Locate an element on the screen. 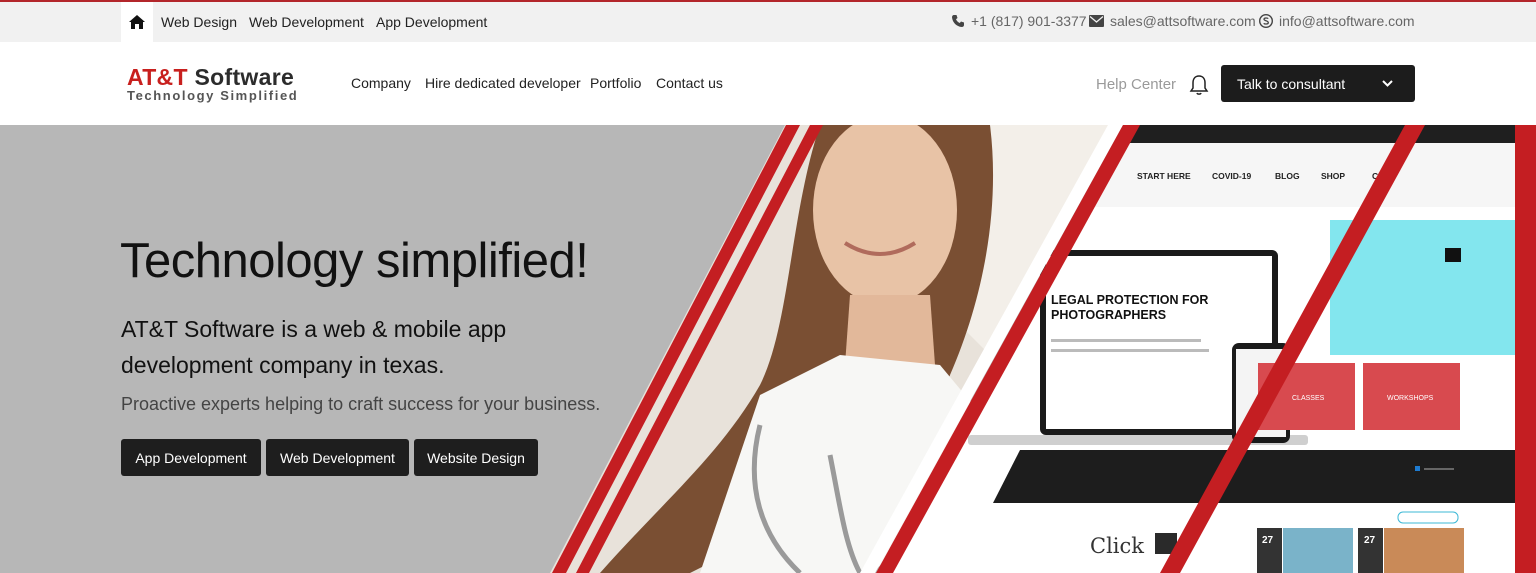 The height and width of the screenshot is (573, 1536). logo-brand-part2: Software is located at coordinates (244, 77).